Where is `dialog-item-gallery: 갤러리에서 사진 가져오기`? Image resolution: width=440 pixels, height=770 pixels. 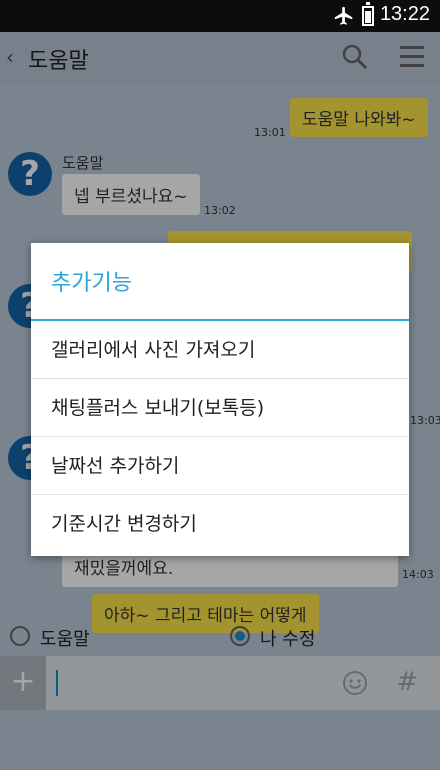 dialog-item-gallery: 갤러리에서 사진 가져오기 is located at coordinates (220, 350).